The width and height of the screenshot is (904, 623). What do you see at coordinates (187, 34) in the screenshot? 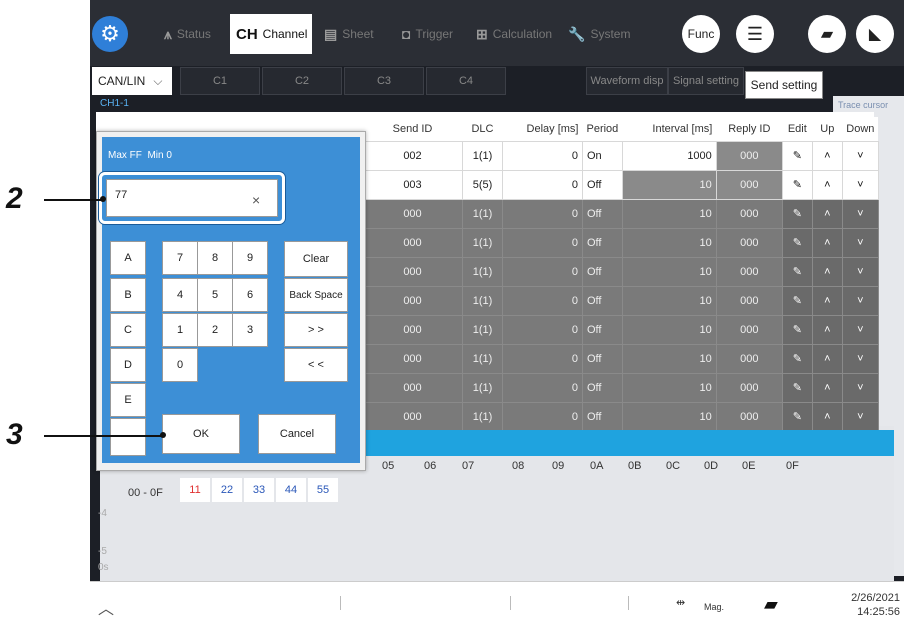
I see `tab-status: ⩚ Status` at bounding box center [187, 34].